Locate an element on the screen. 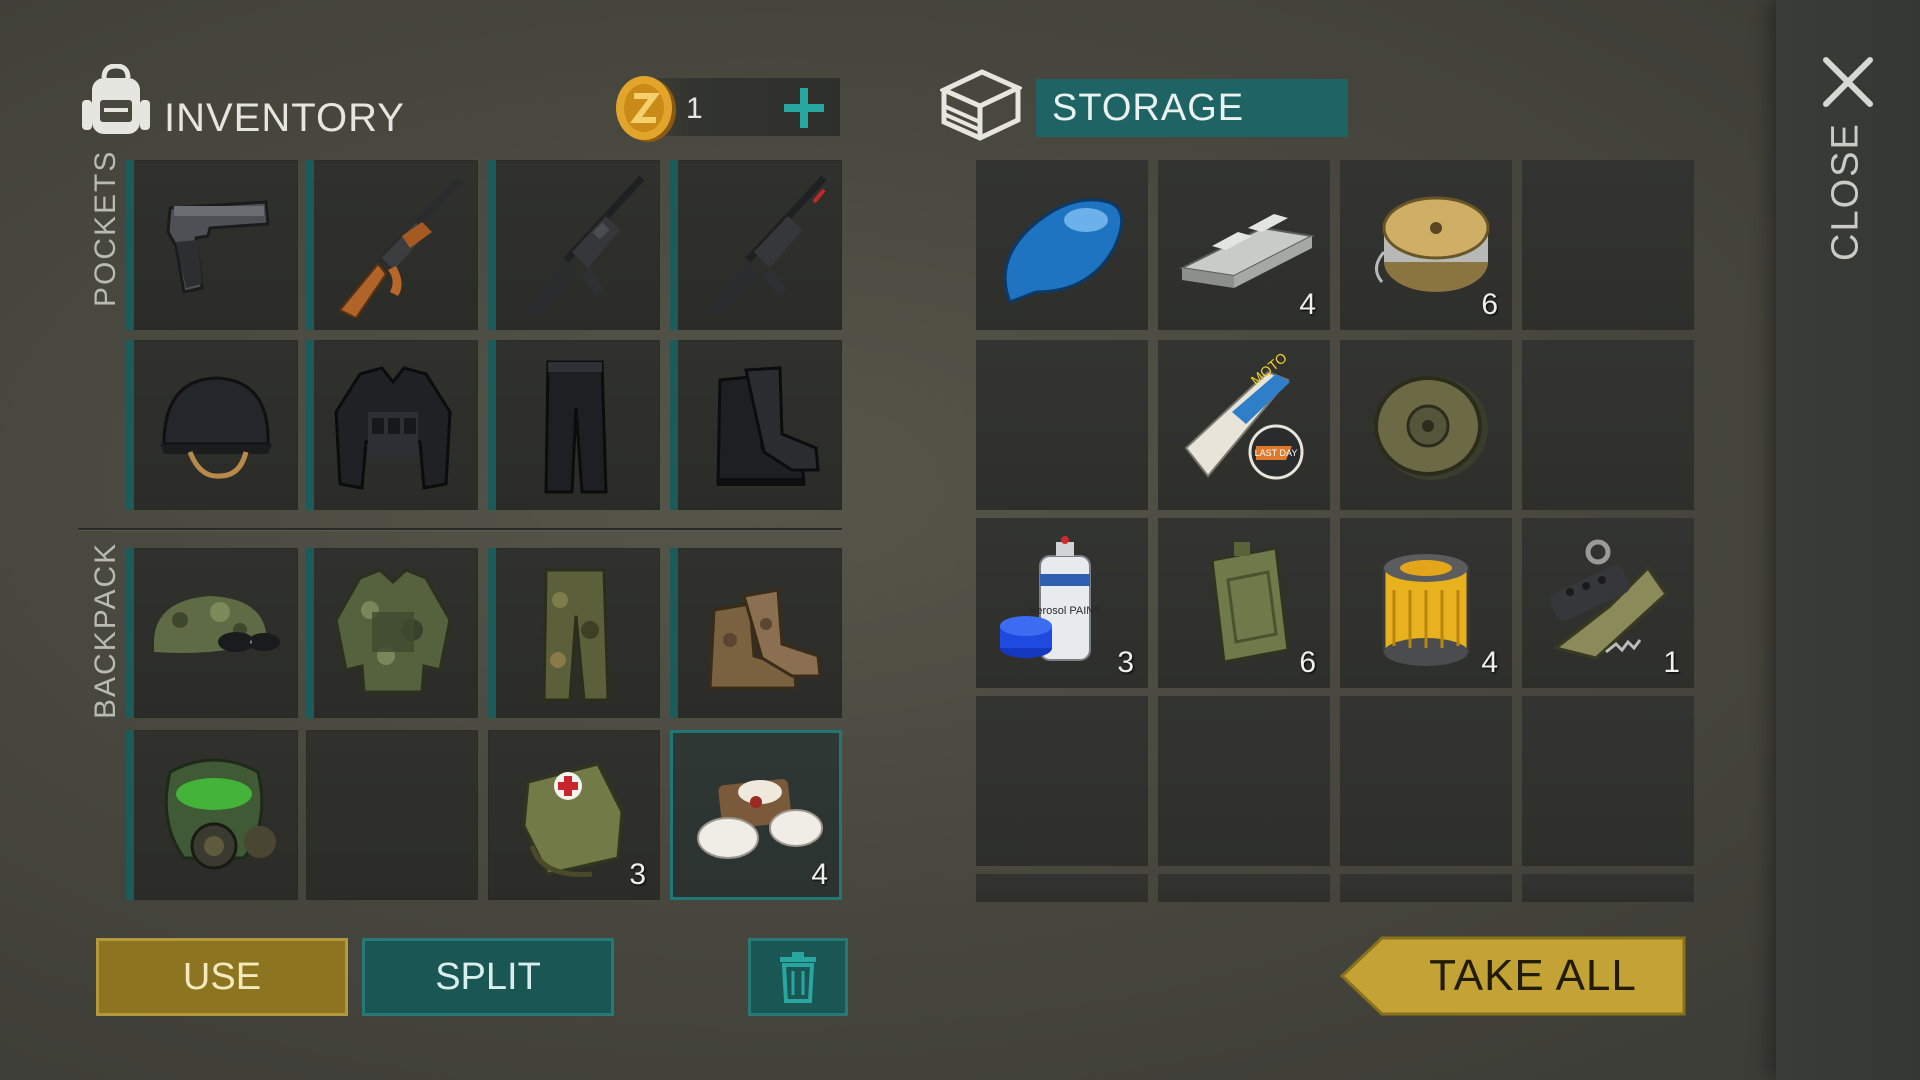  backpack-label: BACKPACK is located at coordinates (105, 630).